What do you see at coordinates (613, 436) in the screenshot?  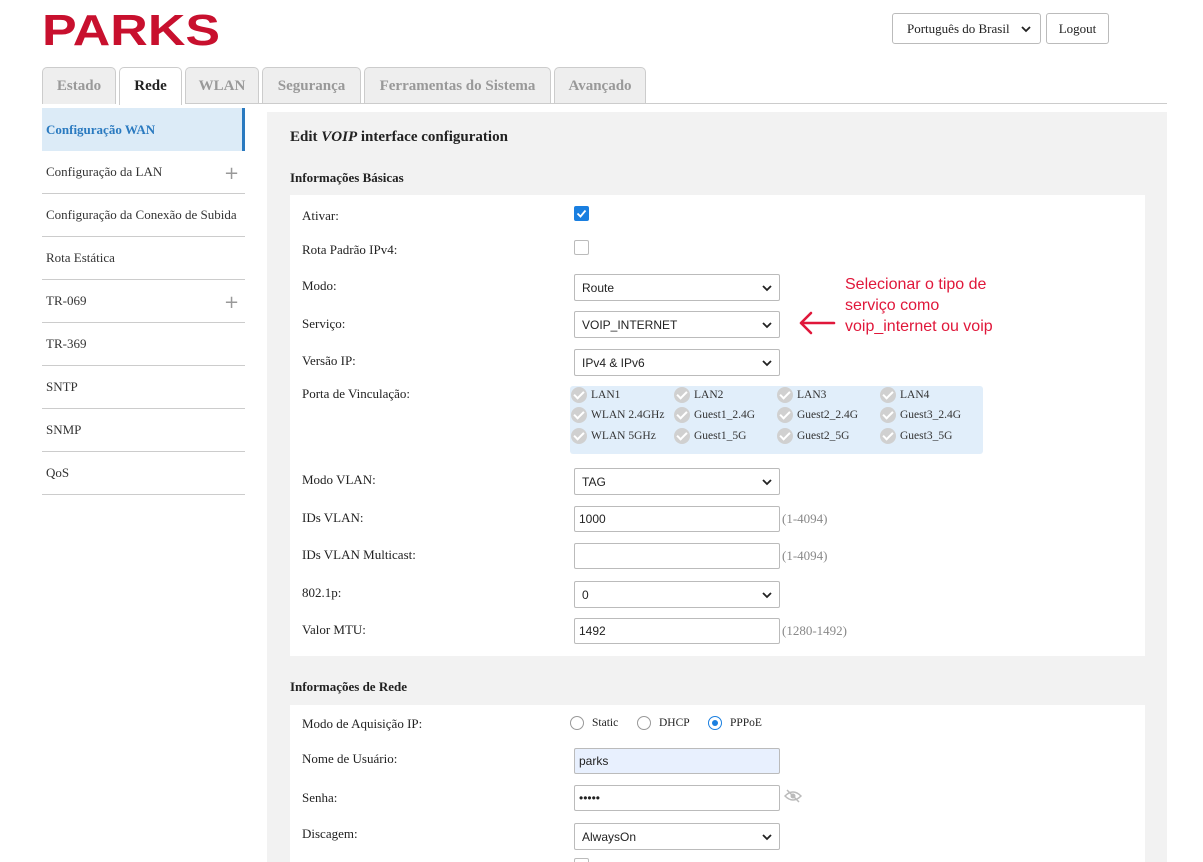 I see `port-wlan-5: WLAN 5GHz` at bounding box center [613, 436].